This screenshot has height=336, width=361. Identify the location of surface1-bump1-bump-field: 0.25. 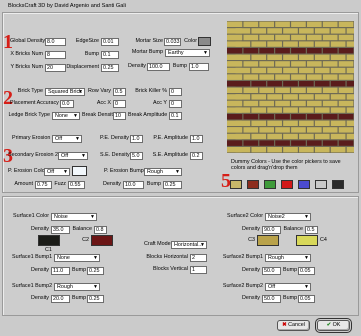
(95, 271).